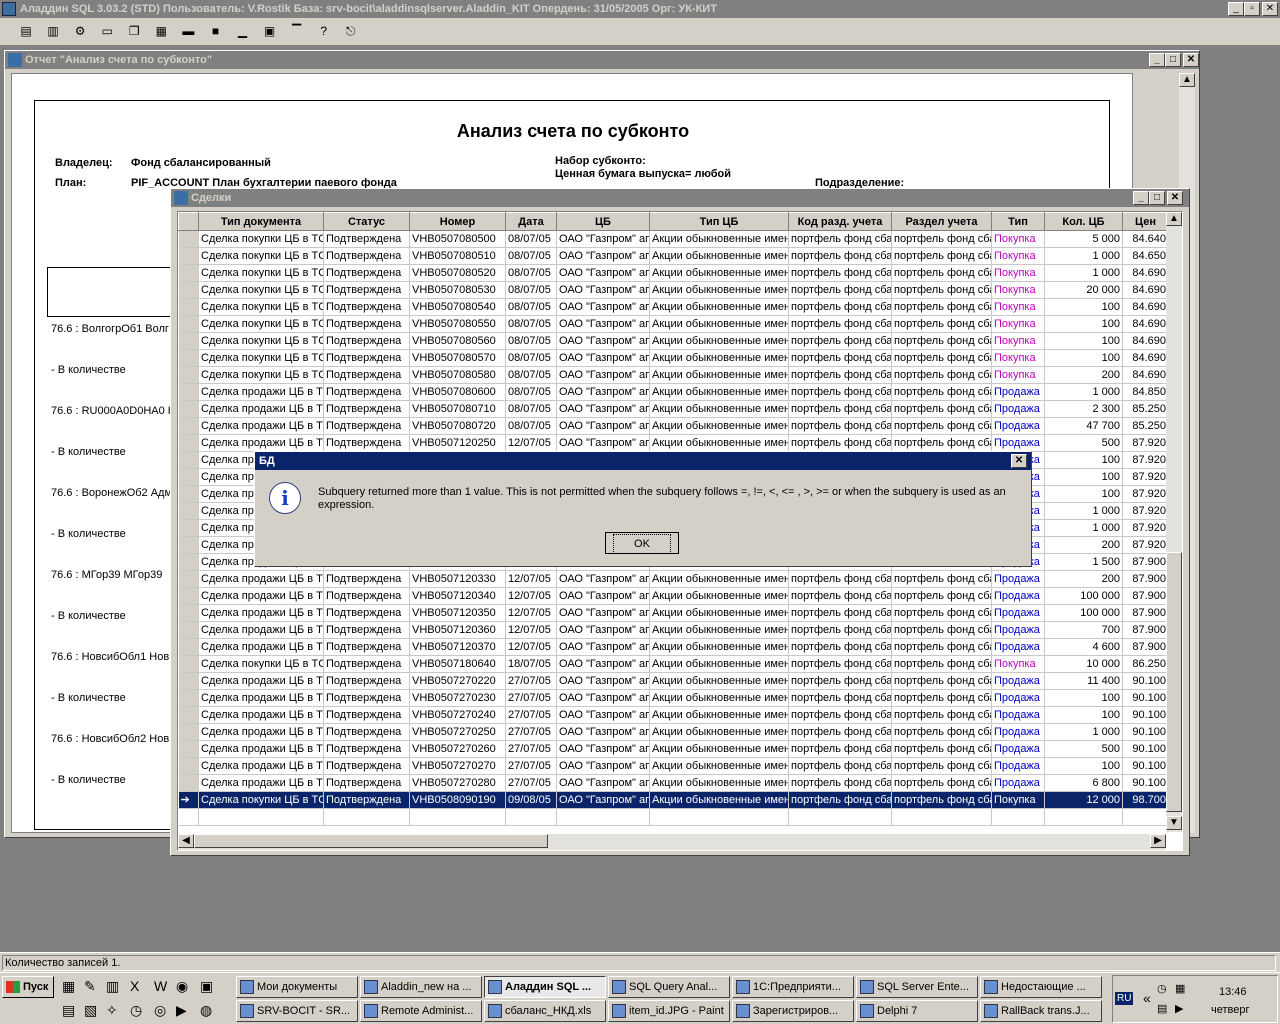  I want to click on table-cell: 08/07/05, so click(531, 341).